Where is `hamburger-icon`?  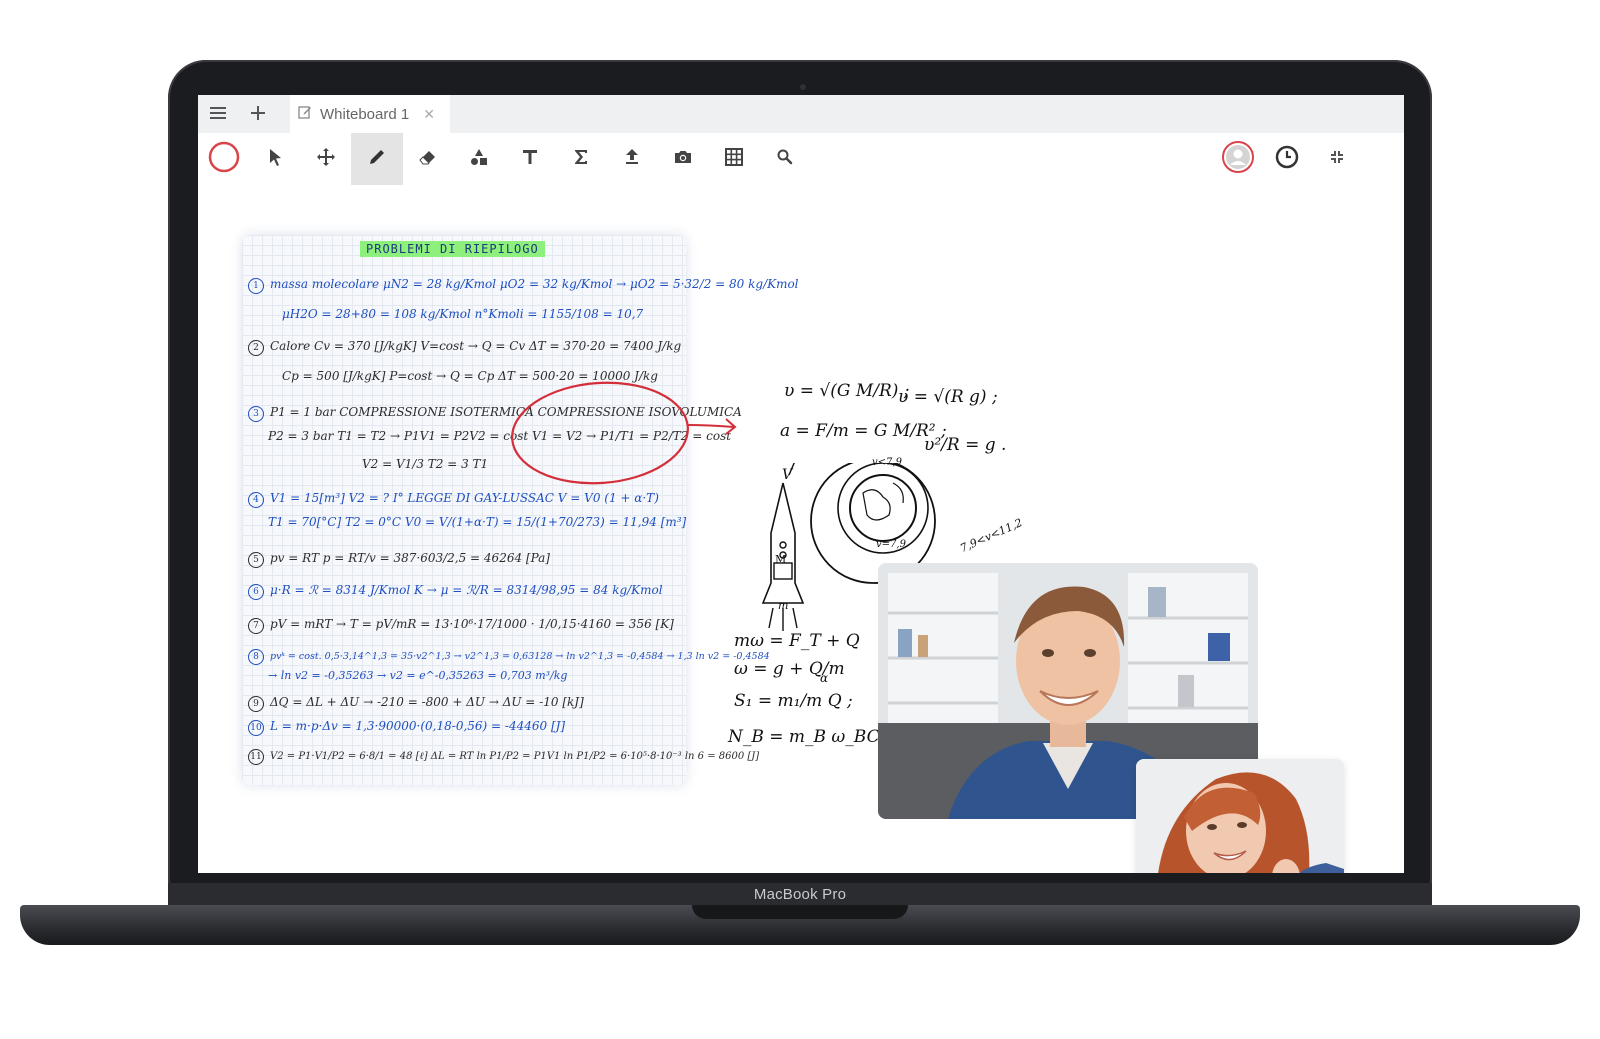
hamburger-icon is located at coordinates (218, 114).